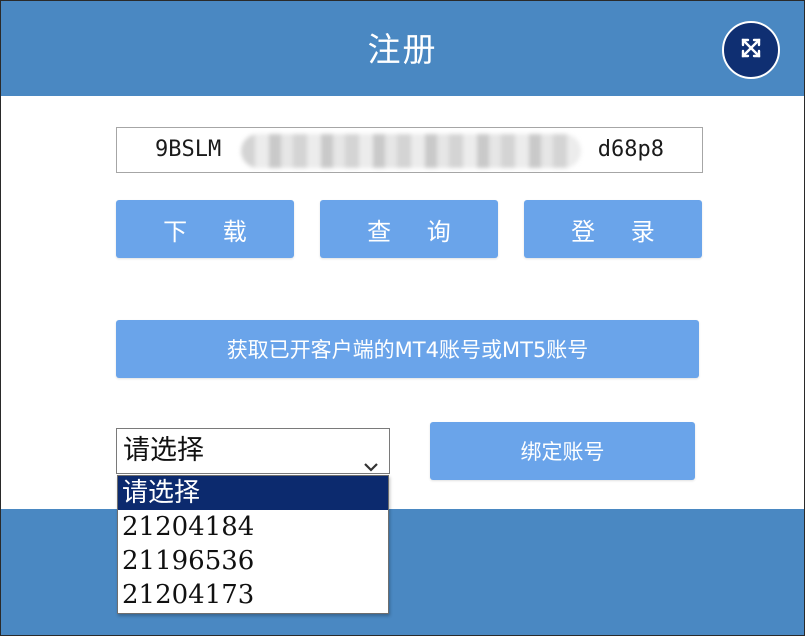 This screenshot has width=805, height=636. I want to click on registration-key-field: 9BSLM d68p8, so click(409, 150).